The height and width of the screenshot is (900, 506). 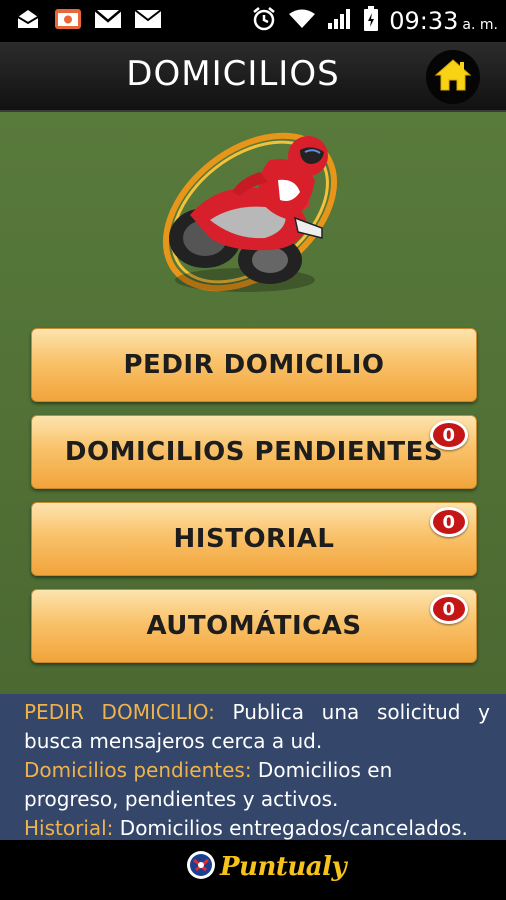 I want to click on domicilios-pendientes-button: DOMICILIOS PENDIENTES 0, so click(x=254, y=452).